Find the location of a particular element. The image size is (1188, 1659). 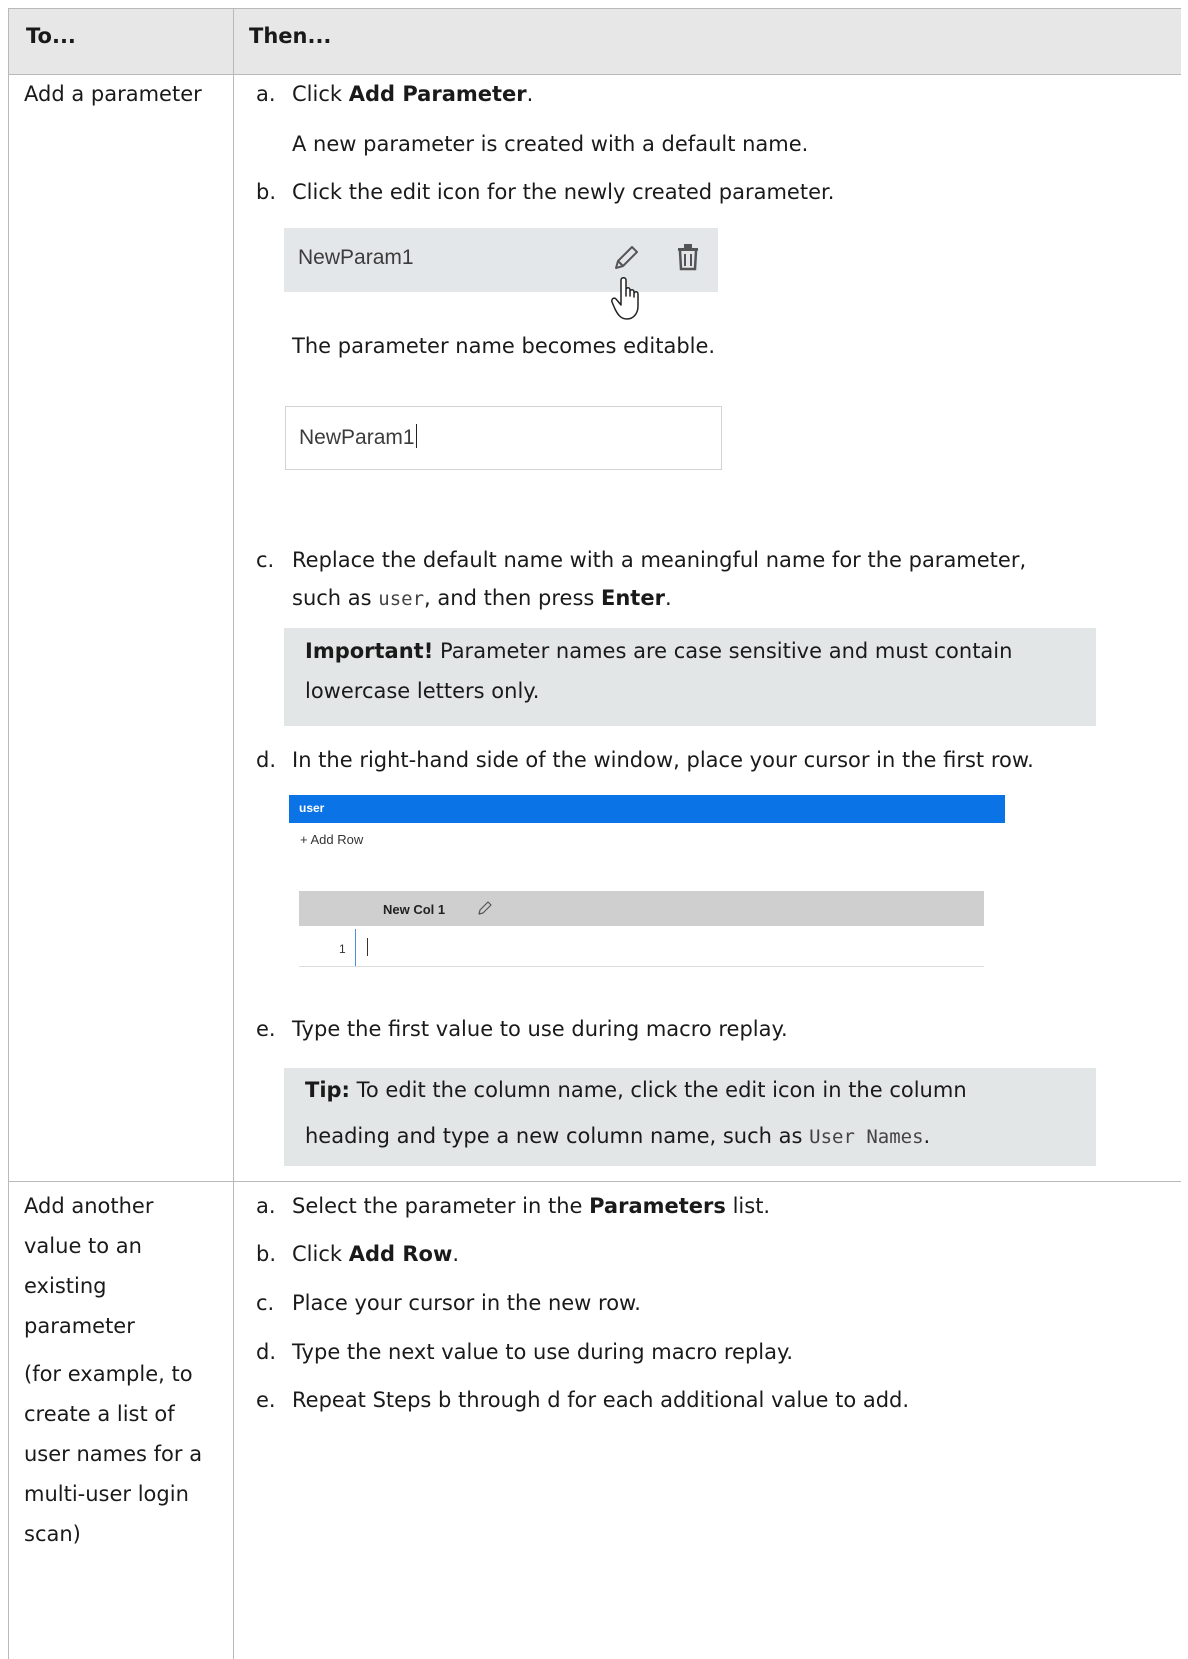

code-user-names: User Names is located at coordinates (866, 1137).